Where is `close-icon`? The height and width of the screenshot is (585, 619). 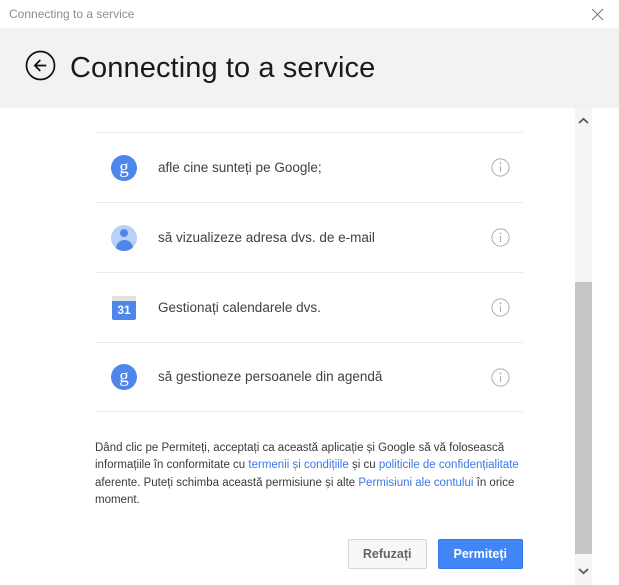 close-icon is located at coordinates (597, 14).